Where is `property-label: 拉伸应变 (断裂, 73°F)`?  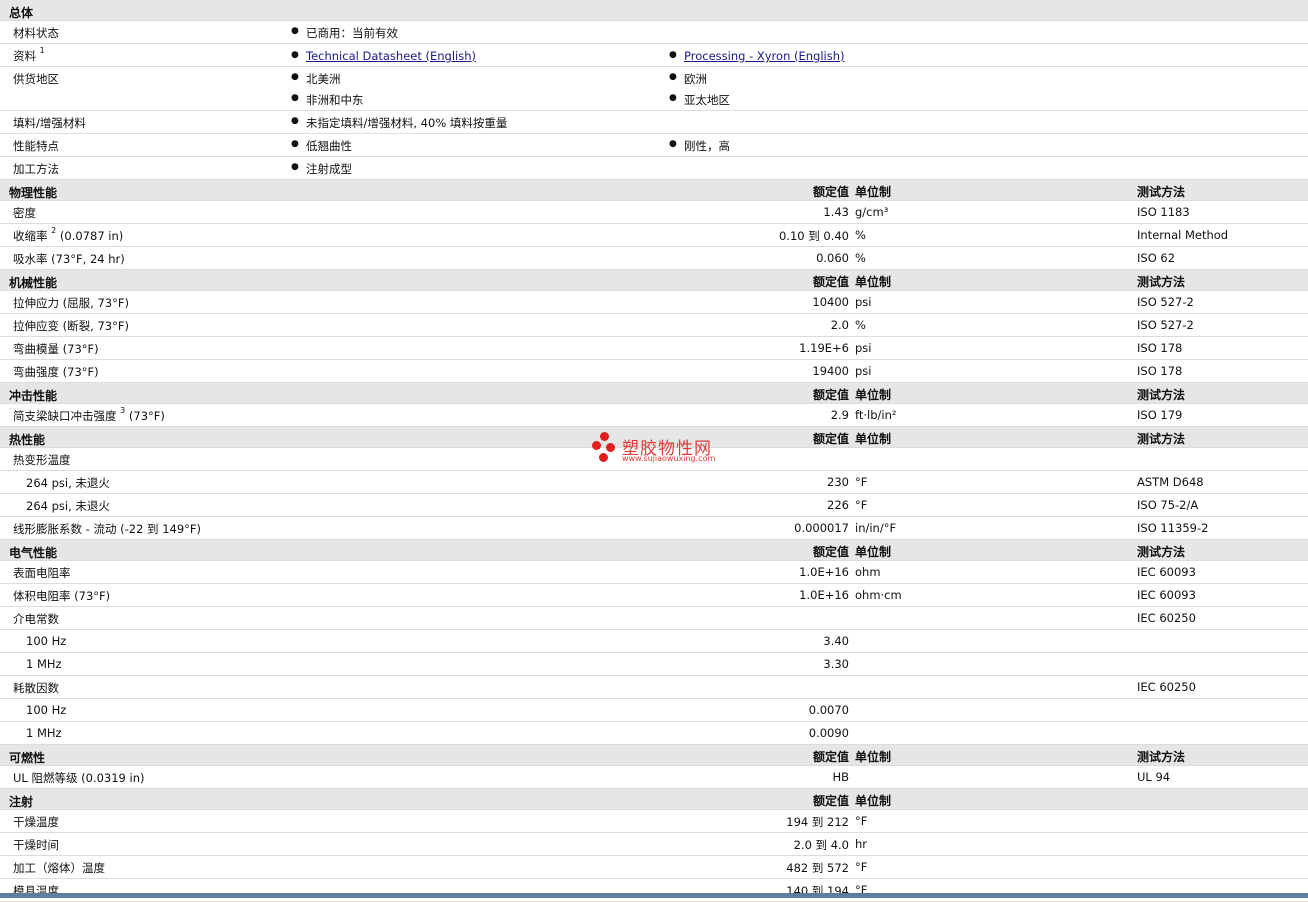 property-label: 拉伸应变 (断裂, 73°F) is located at coordinates (71, 326).